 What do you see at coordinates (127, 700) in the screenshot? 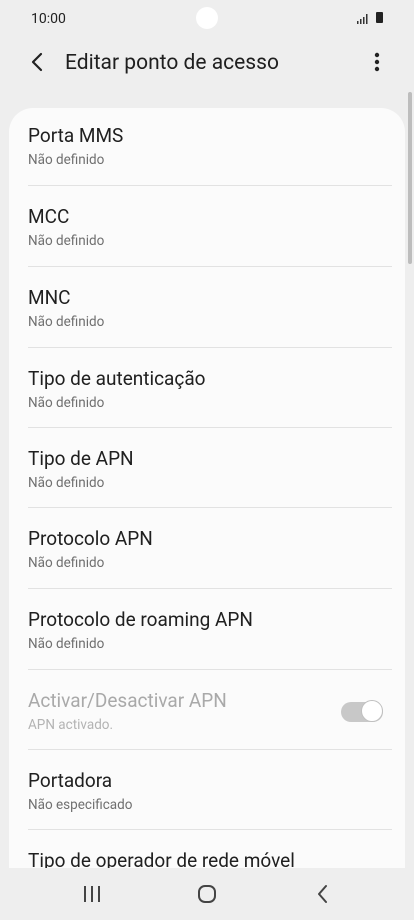
I see `item-title: Activar/Desactivar APN` at bounding box center [127, 700].